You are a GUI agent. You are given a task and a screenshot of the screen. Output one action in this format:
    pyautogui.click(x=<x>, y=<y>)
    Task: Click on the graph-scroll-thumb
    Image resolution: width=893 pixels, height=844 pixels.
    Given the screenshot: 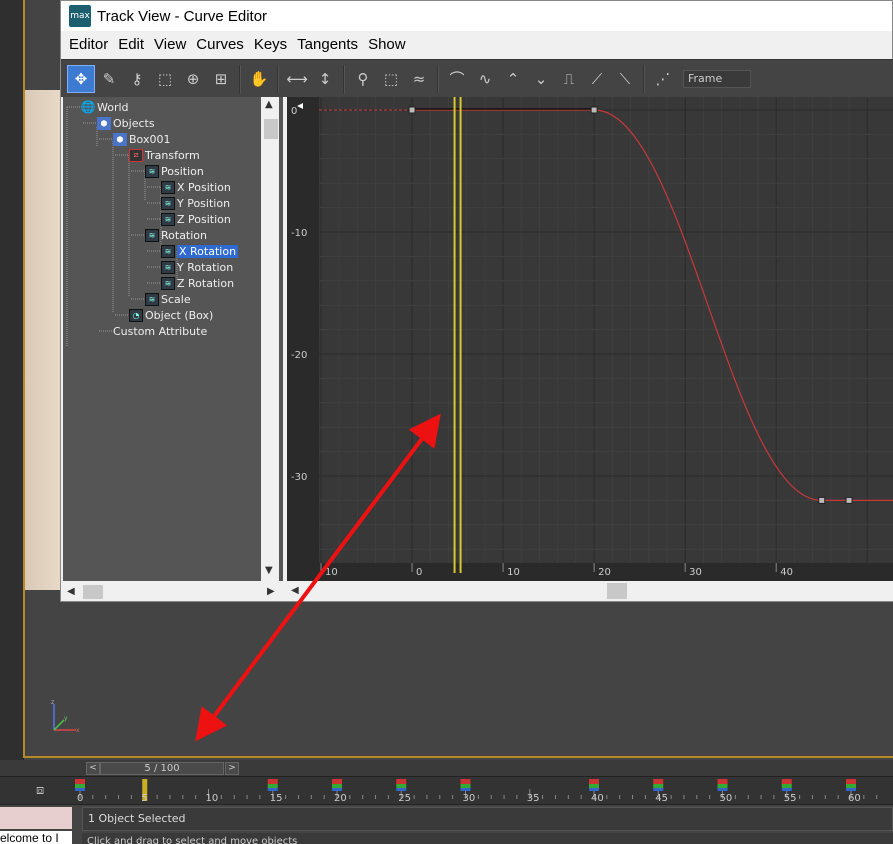 What is the action you would take?
    pyautogui.click(x=617, y=591)
    